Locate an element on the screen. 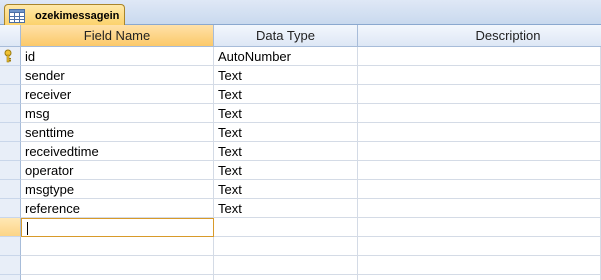 This screenshot has width=601, height=280. column-header-data-type: Data Type is located at coordinates (286, 35).